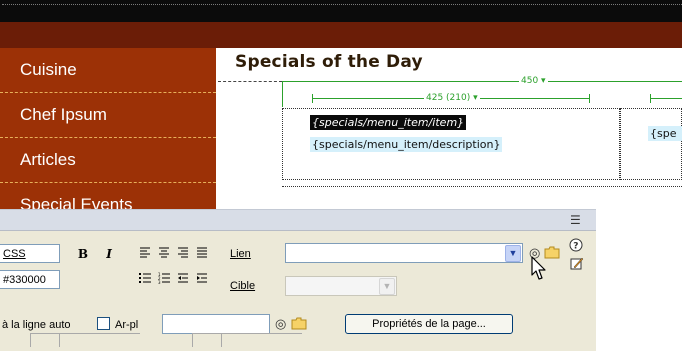  Describe the element at coordinates (164, 254) in the screenshot. I see `align-center-icon` at that location.